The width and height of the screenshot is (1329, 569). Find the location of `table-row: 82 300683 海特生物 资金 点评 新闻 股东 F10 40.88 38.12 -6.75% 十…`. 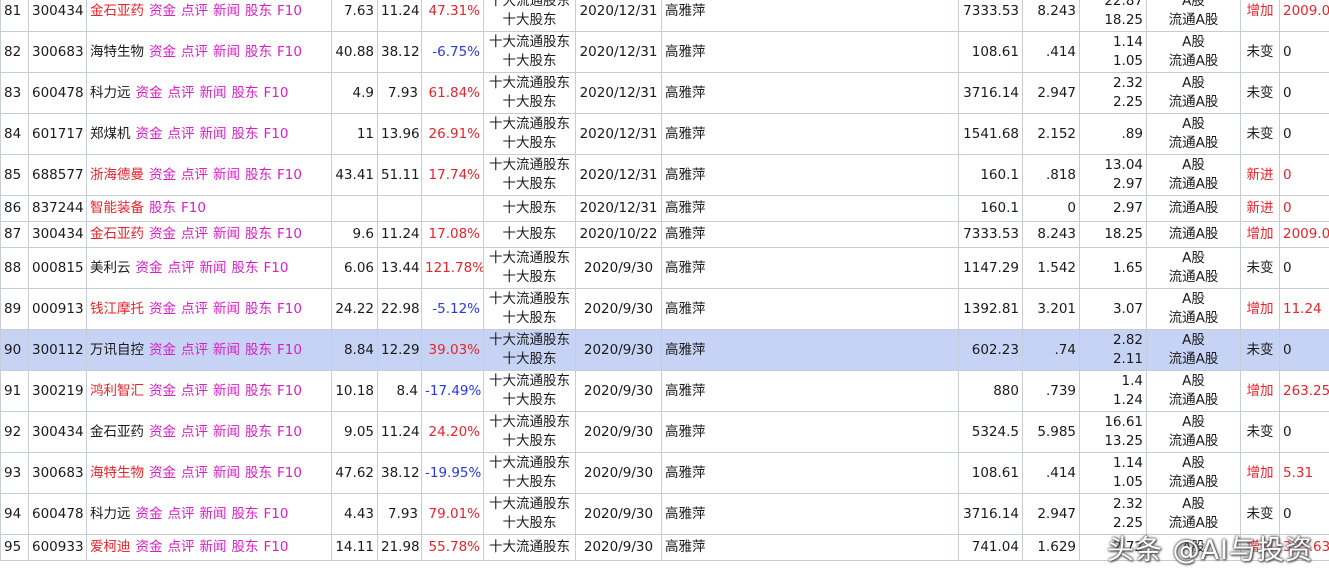

table-row: 82 300683 海特生物 资金 点评 新闻 股东 F10 40.88 38.12 -6.75% 十… is located at coordinates (664, 52).